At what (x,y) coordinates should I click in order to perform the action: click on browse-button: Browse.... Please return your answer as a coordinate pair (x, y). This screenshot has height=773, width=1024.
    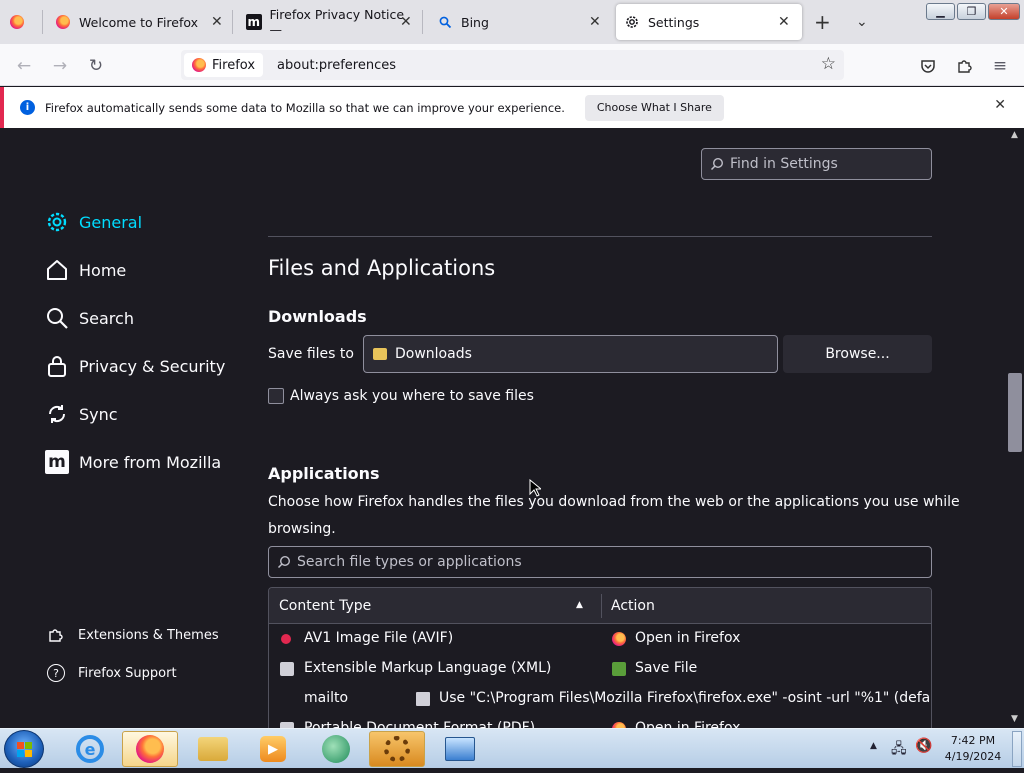
    Looking at the image, I should click on (857, 354).